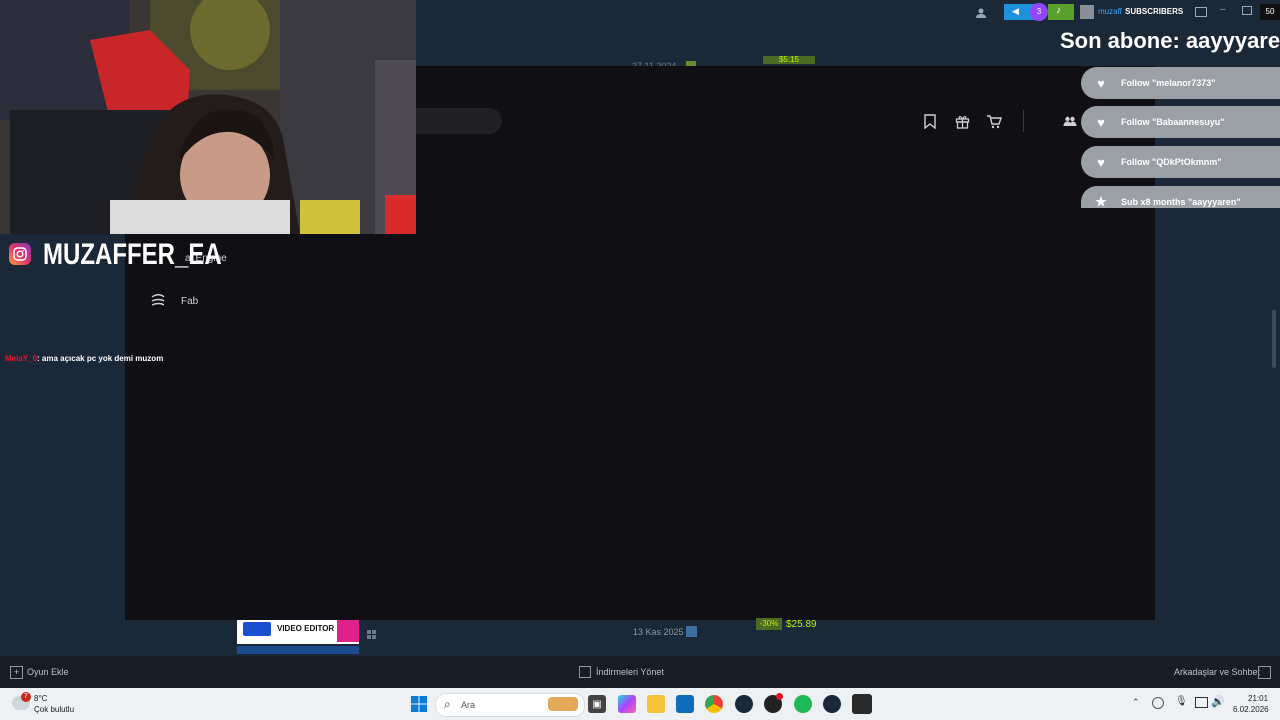  What do you see at coordinates (372, 633) in the screenshot?
I see `windows-platform-icon` at bounding box center [372, 633].